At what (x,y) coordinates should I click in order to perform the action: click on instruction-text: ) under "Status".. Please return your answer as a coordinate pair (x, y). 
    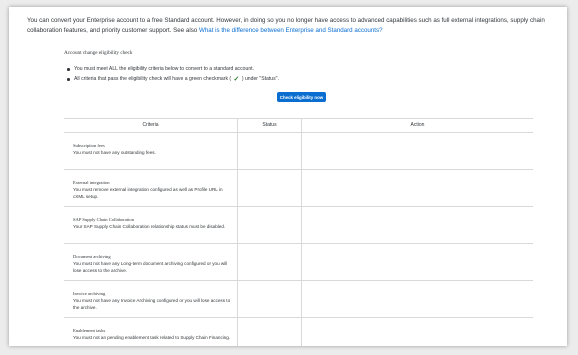
    Looking at the image, I should click on (260, 79).